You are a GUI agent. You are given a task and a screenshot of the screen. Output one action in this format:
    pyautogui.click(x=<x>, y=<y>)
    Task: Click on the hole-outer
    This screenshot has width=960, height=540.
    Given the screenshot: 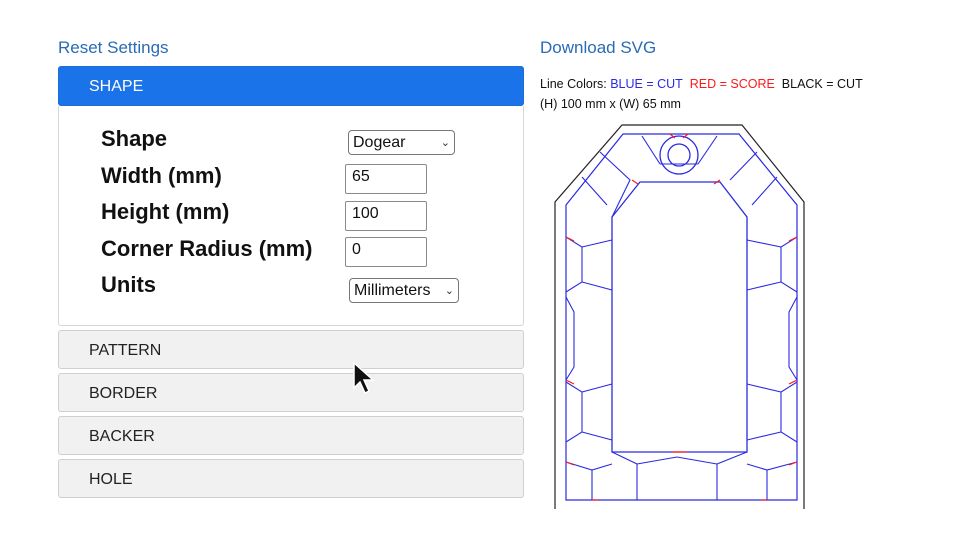 What is the action you would take?
    pyautogui.click(x=679, y=155)
    